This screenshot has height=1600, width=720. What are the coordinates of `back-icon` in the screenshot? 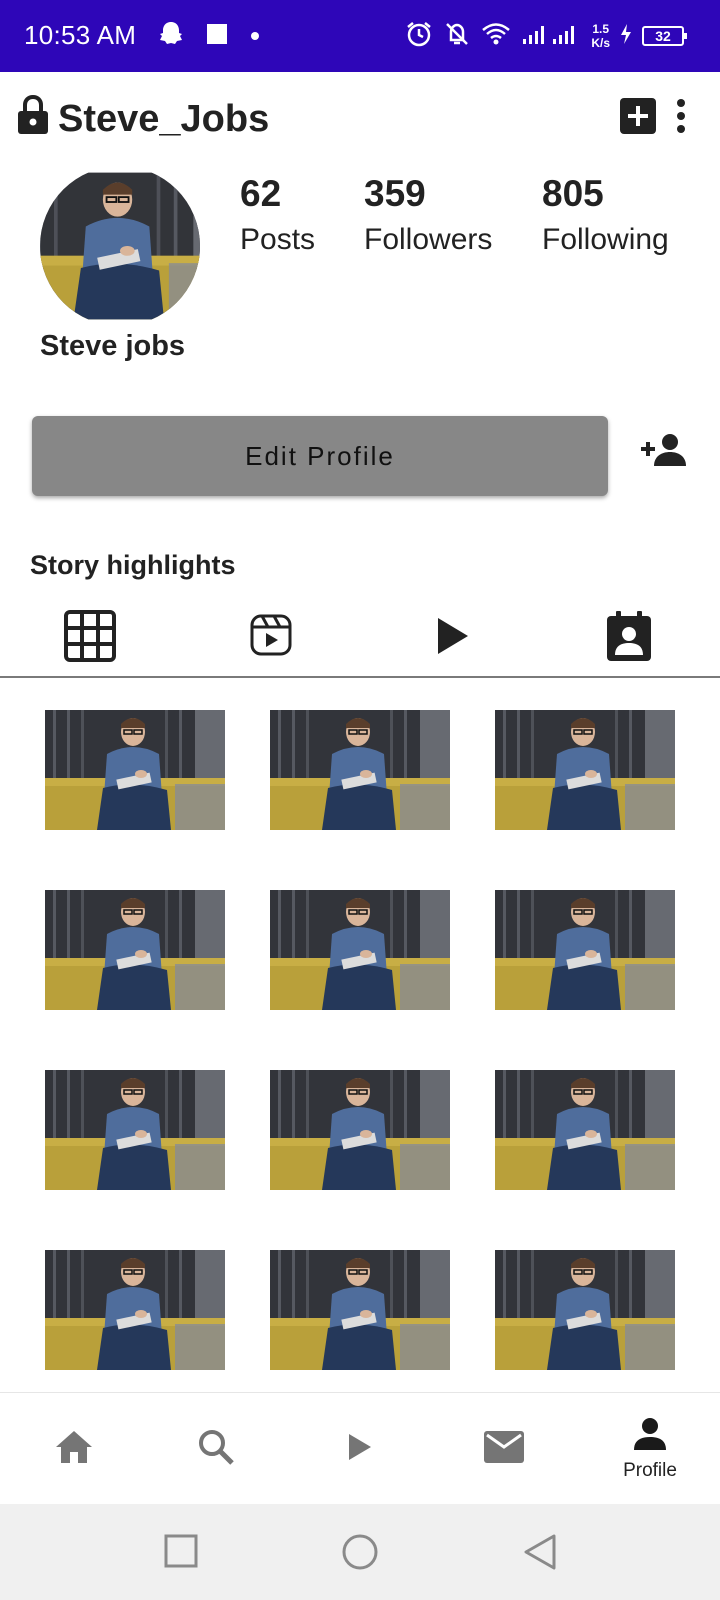 It's located at (540, 1554).